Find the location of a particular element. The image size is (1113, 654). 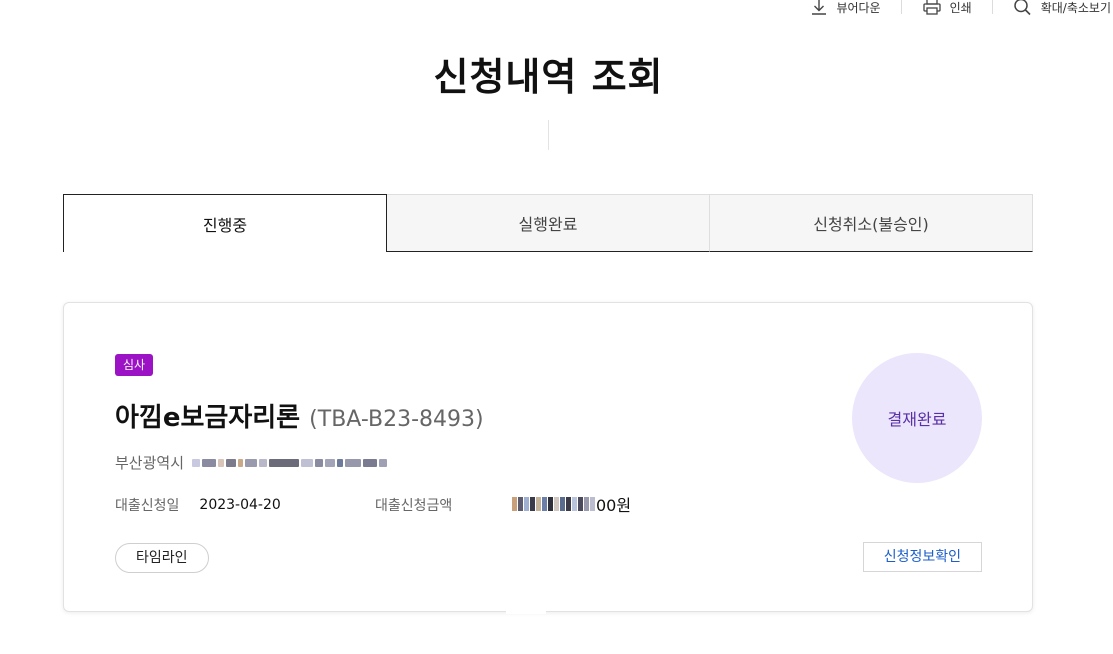

address: 부산광역시 is located at coordinates (251, 462).